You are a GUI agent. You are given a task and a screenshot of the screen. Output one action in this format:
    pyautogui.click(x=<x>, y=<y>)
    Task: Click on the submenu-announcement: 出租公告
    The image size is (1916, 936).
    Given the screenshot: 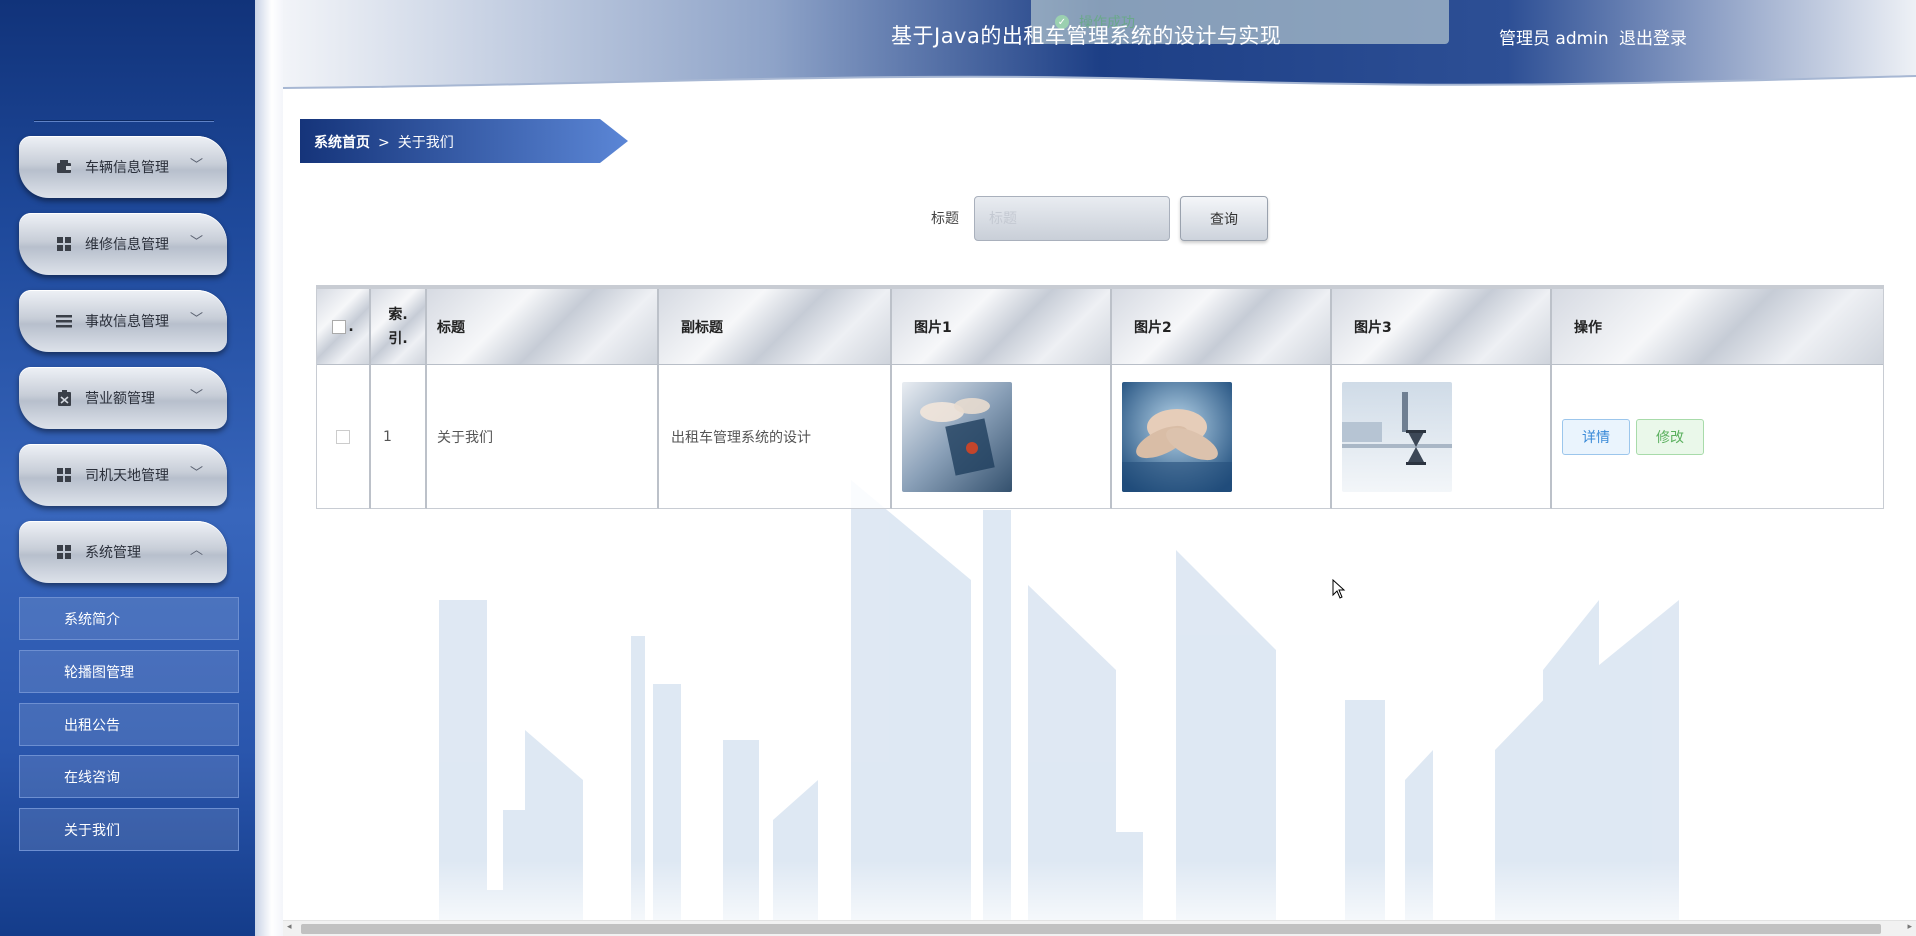 What is the action you would take?
    pyautogui.click(x=129, y=724)
    